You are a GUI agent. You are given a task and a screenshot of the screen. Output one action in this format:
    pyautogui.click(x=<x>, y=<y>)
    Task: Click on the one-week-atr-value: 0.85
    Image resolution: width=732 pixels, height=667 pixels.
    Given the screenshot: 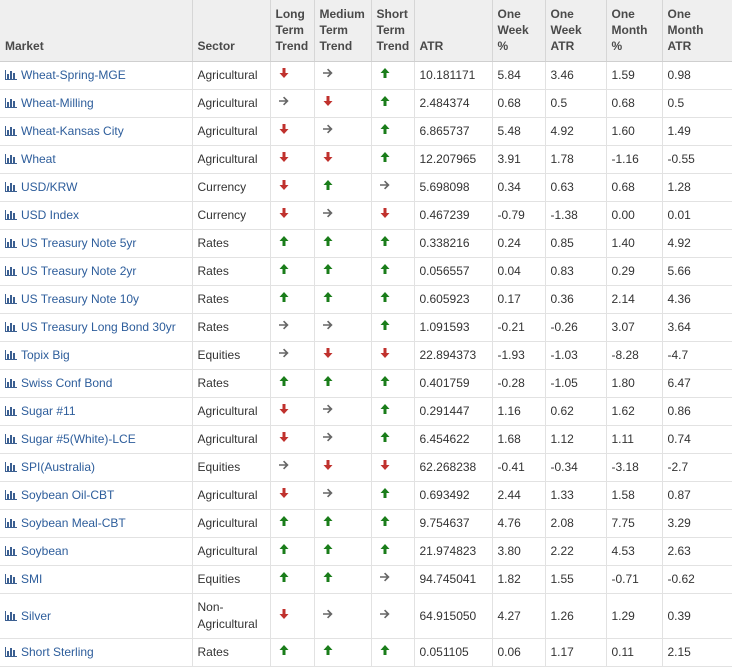 What is the action you would take?
    pyautogui.click(x=576, y=243)
    